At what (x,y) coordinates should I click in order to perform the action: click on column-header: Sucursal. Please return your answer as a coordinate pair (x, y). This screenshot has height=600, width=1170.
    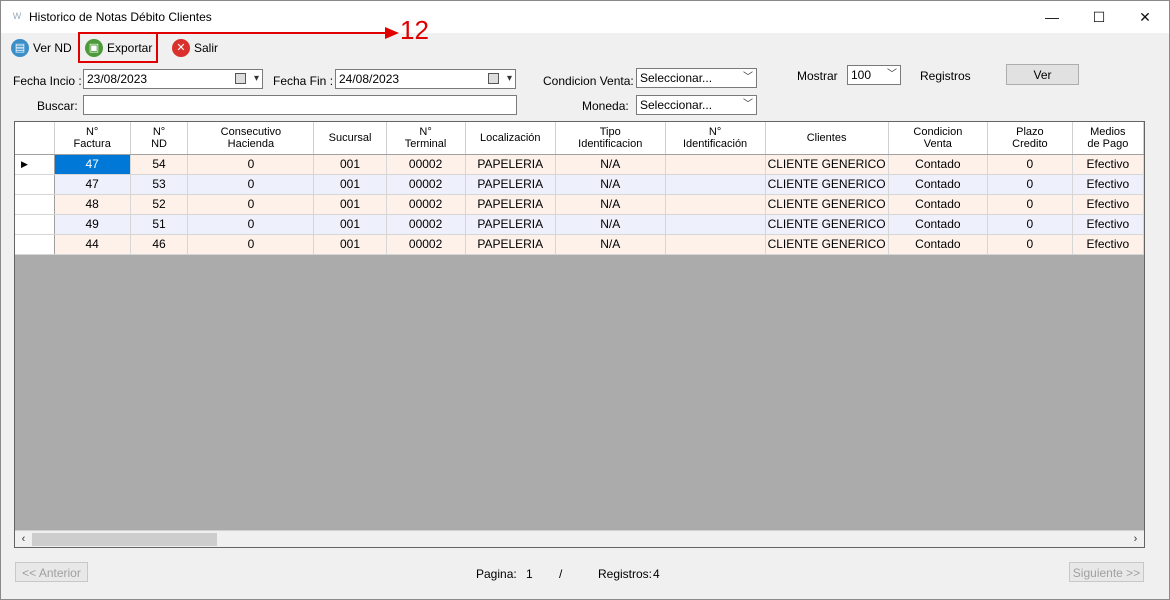
    Looking at the image, I should click on (350, 138).